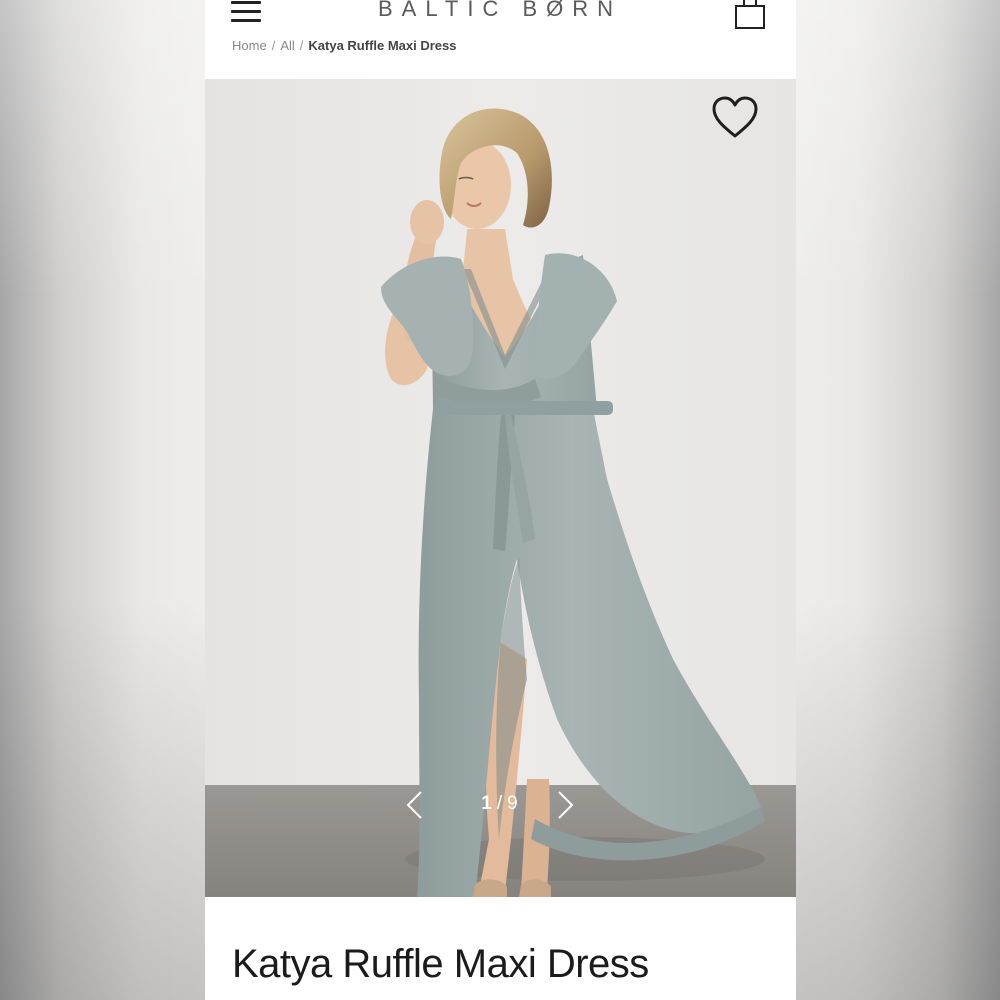 Image resolution: width=1000 pixels, height=1000 pixels. I want to click on dress-waist-tie, so click(524, 408).